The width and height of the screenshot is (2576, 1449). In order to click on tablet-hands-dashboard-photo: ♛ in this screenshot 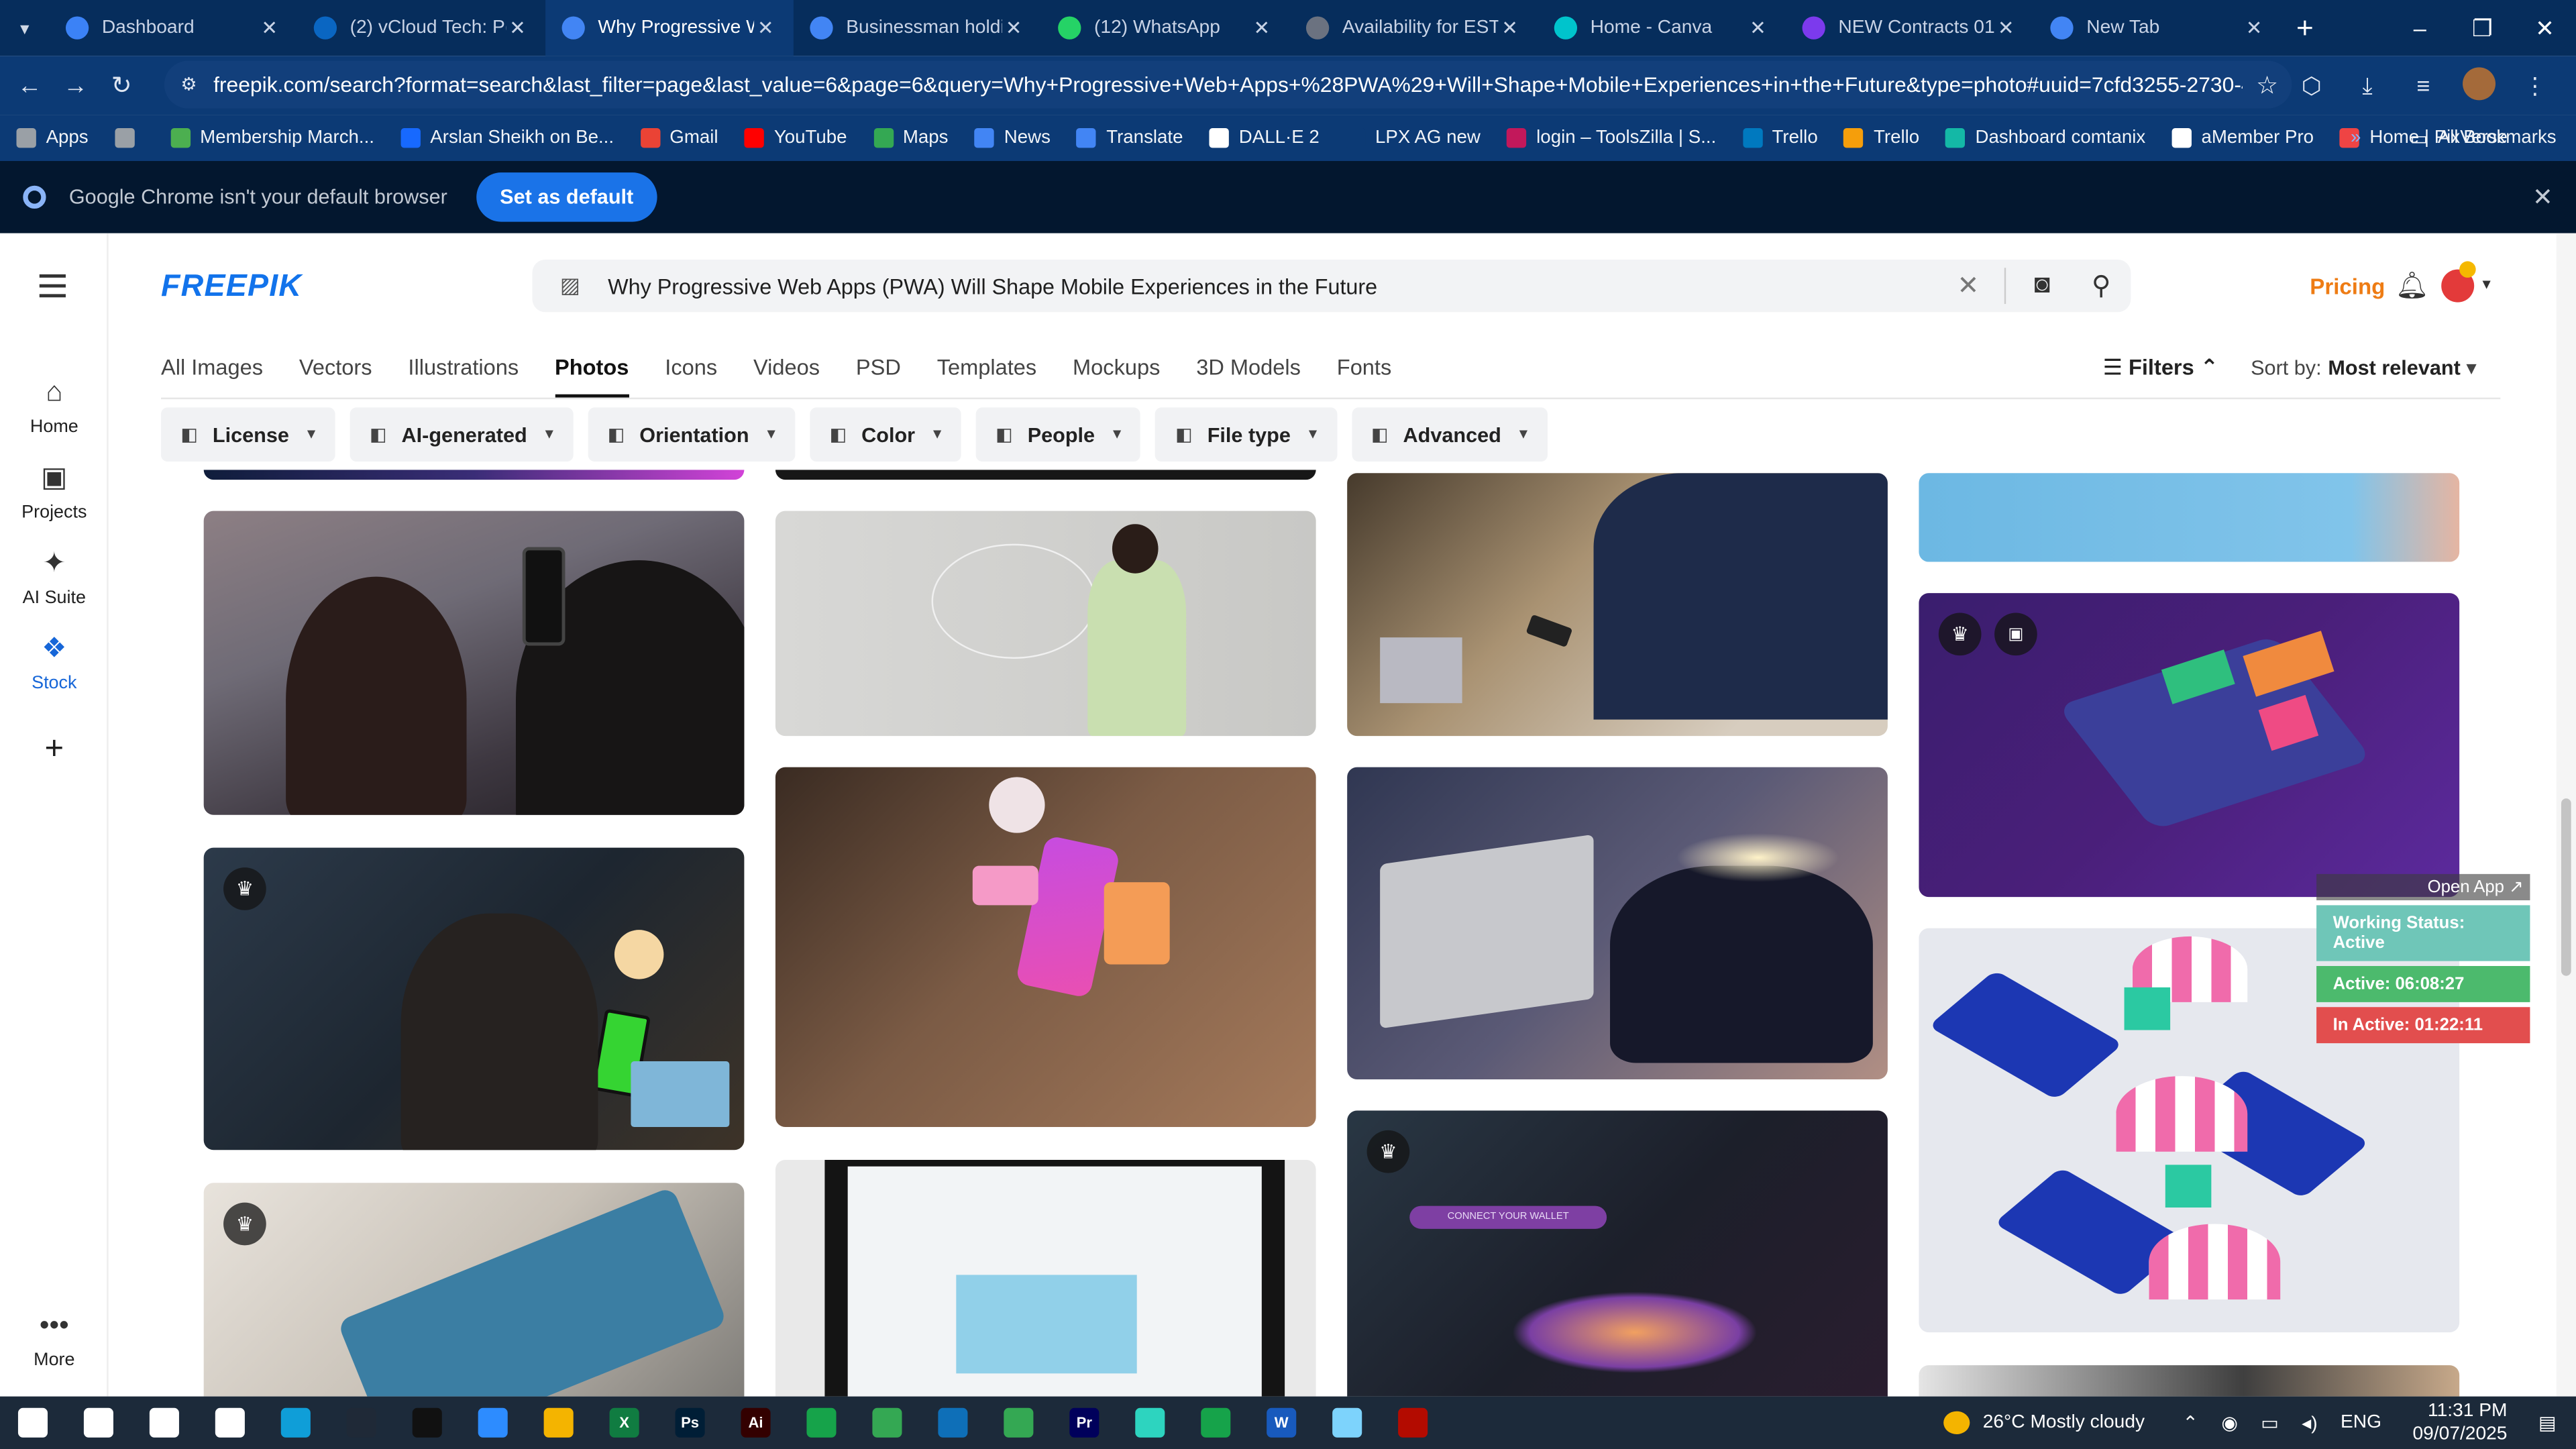, I will do `click(474, 1290)`.